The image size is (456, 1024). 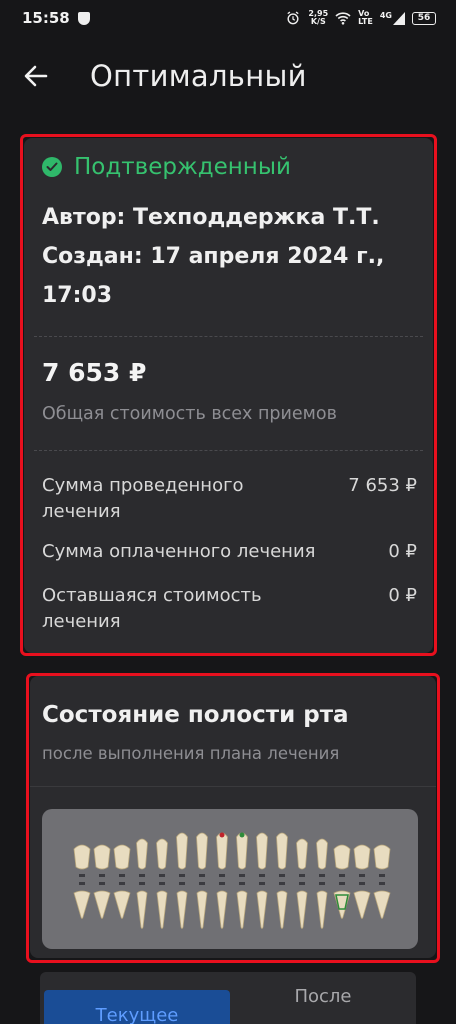 I want to click on sum-row-performed: Сумма проведенного лечения 7 653 ₽, so click(x=229, y=499).